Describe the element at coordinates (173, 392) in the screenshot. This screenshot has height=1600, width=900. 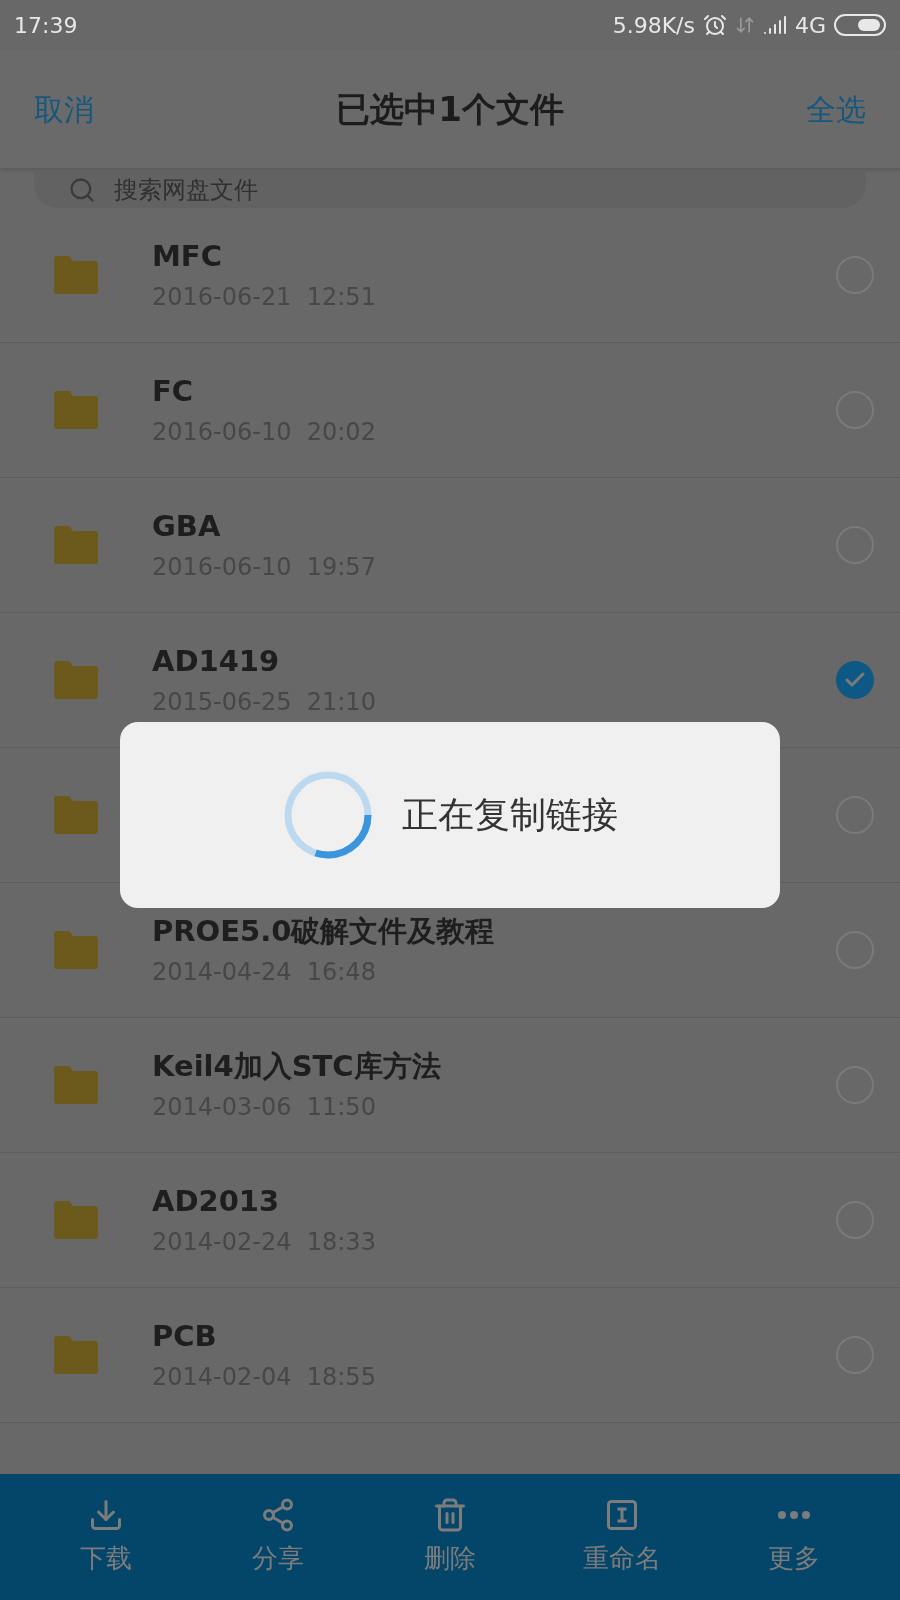
I see `file-name: FC` at that location.